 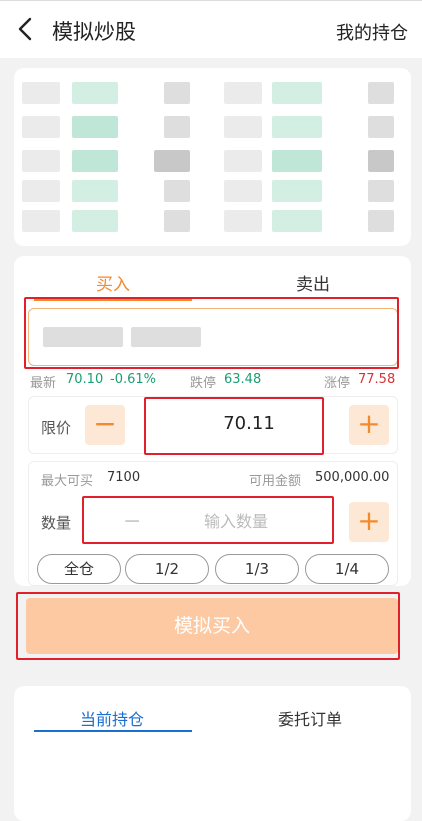 I want to click on tab-buy: 买入, so click(x=113, y=282).